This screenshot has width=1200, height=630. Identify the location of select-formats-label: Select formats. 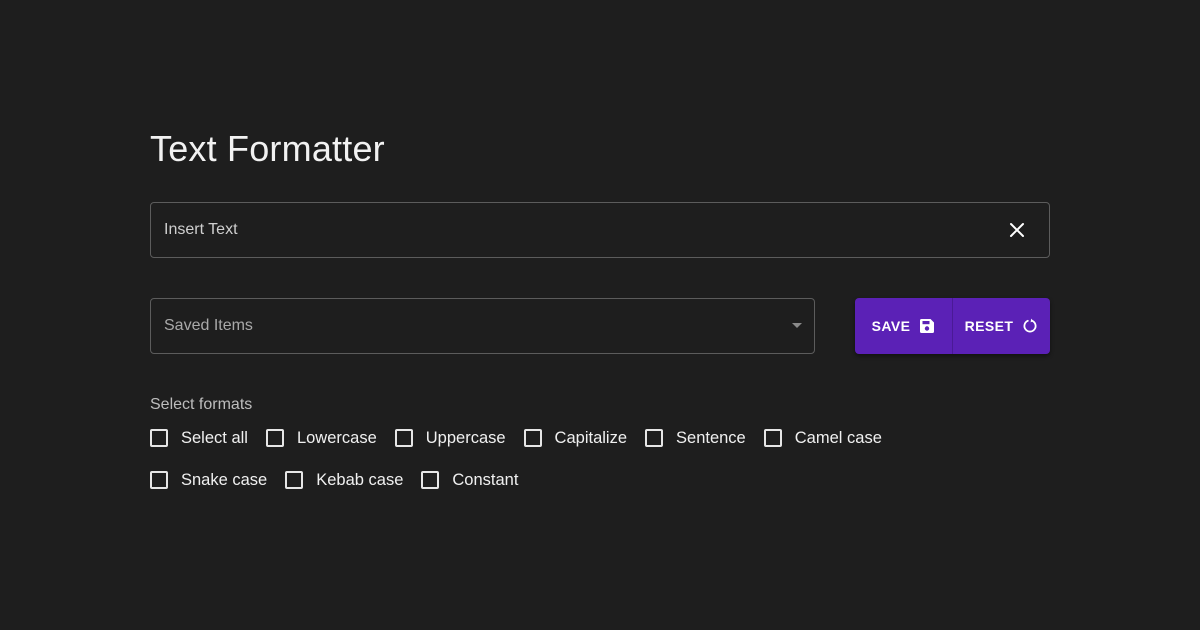
(201, 404).